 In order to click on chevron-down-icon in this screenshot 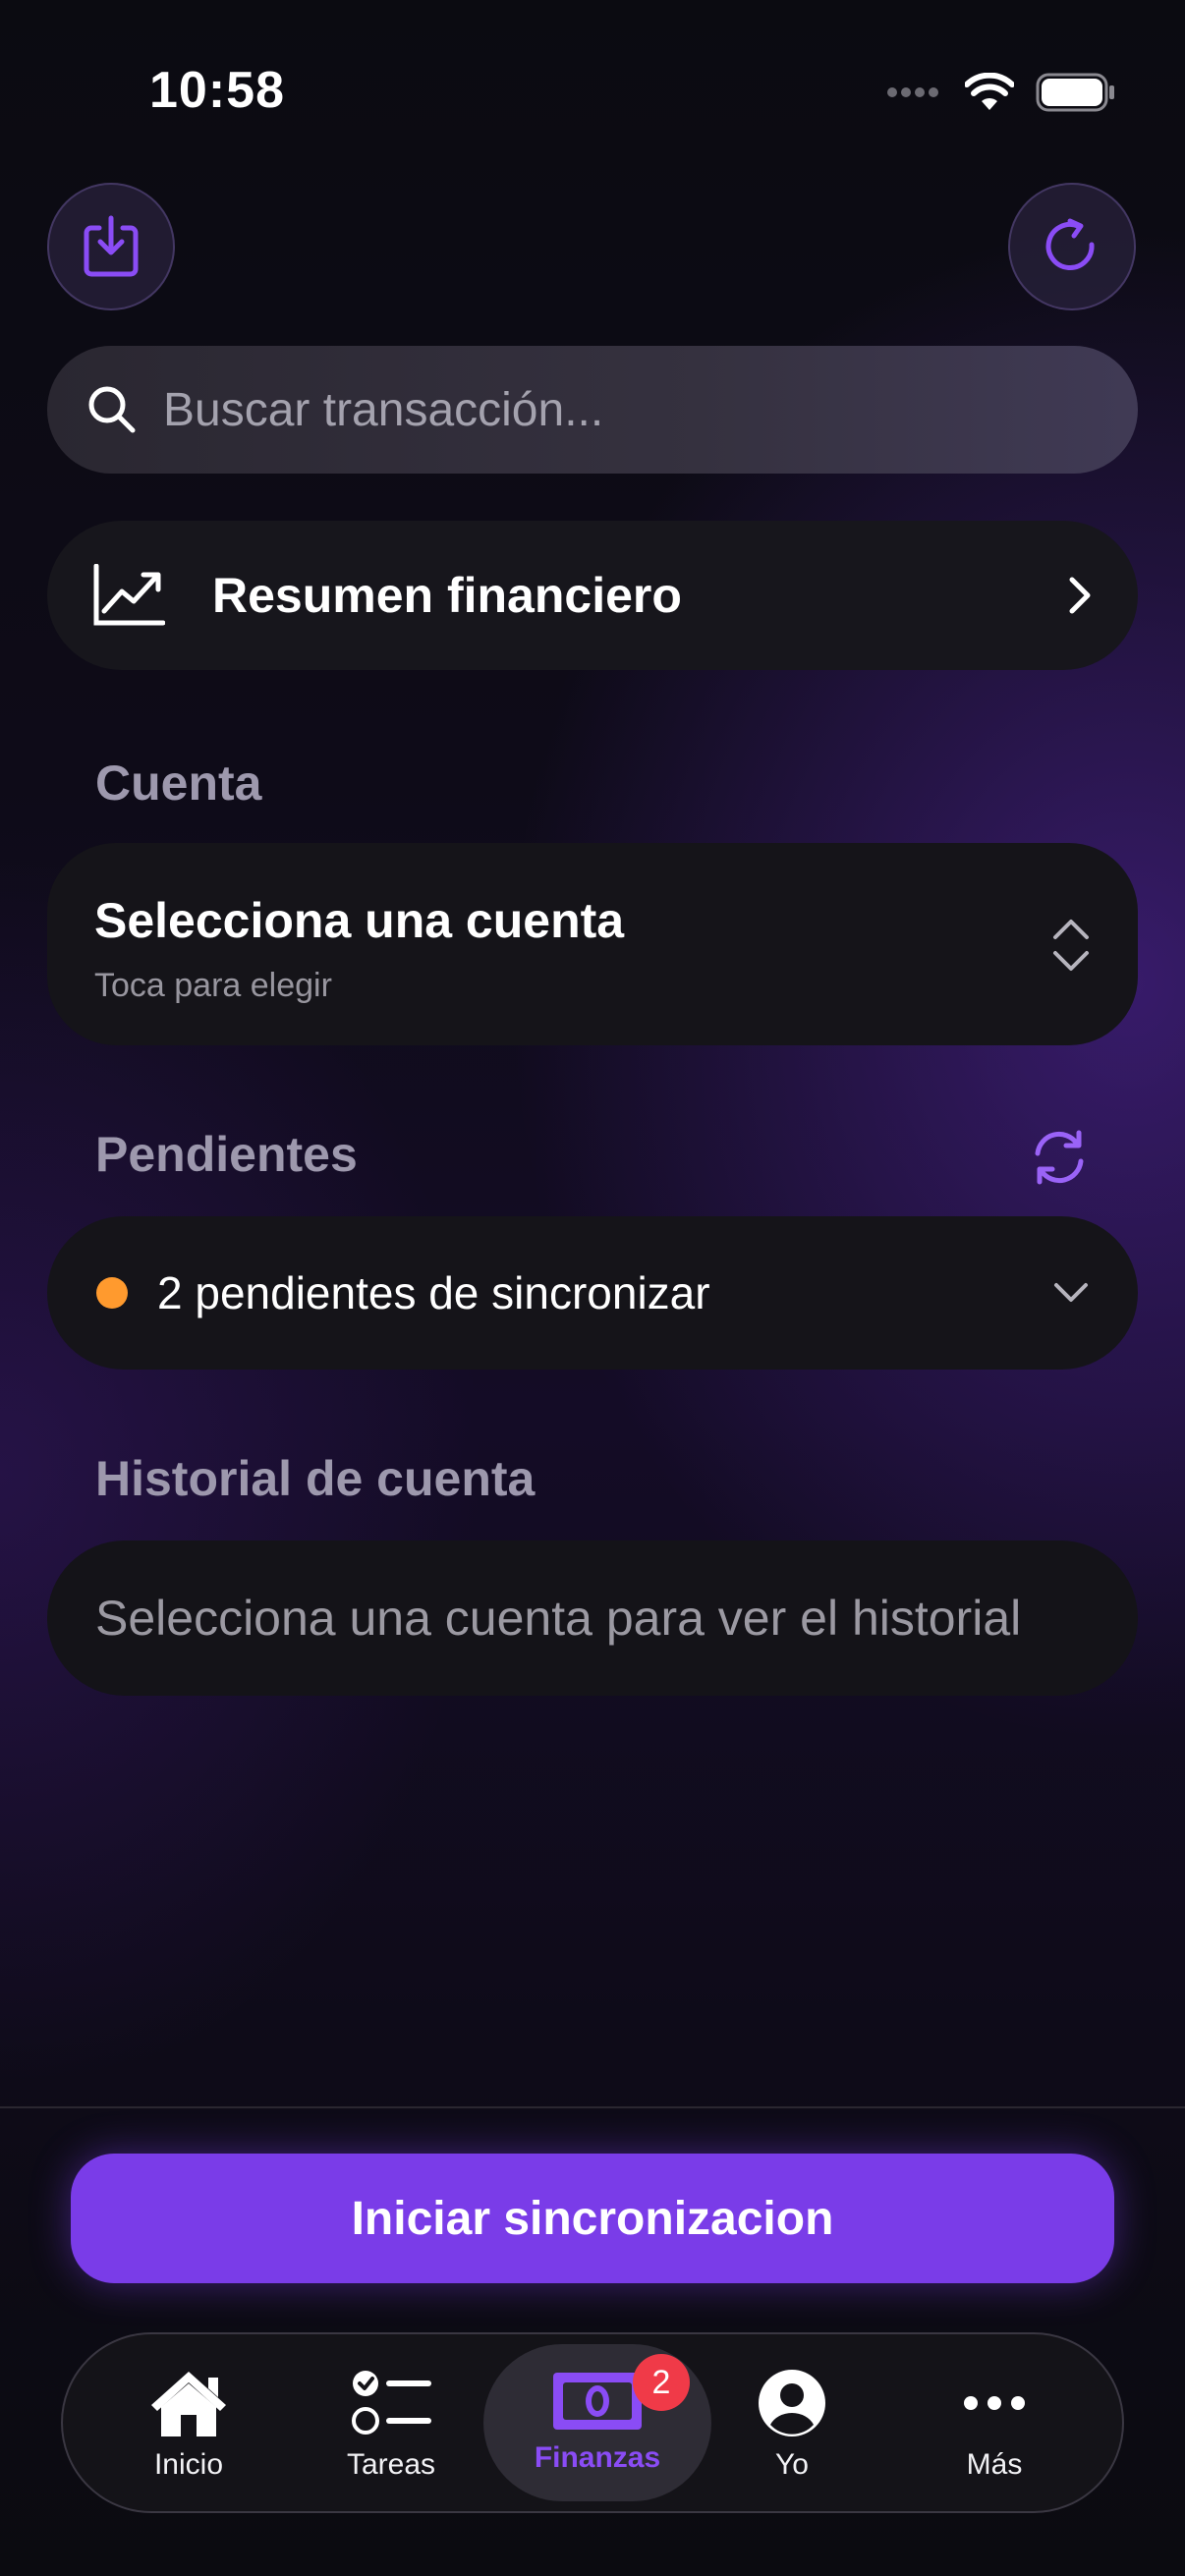, I will do `click(1071, 1292)`.